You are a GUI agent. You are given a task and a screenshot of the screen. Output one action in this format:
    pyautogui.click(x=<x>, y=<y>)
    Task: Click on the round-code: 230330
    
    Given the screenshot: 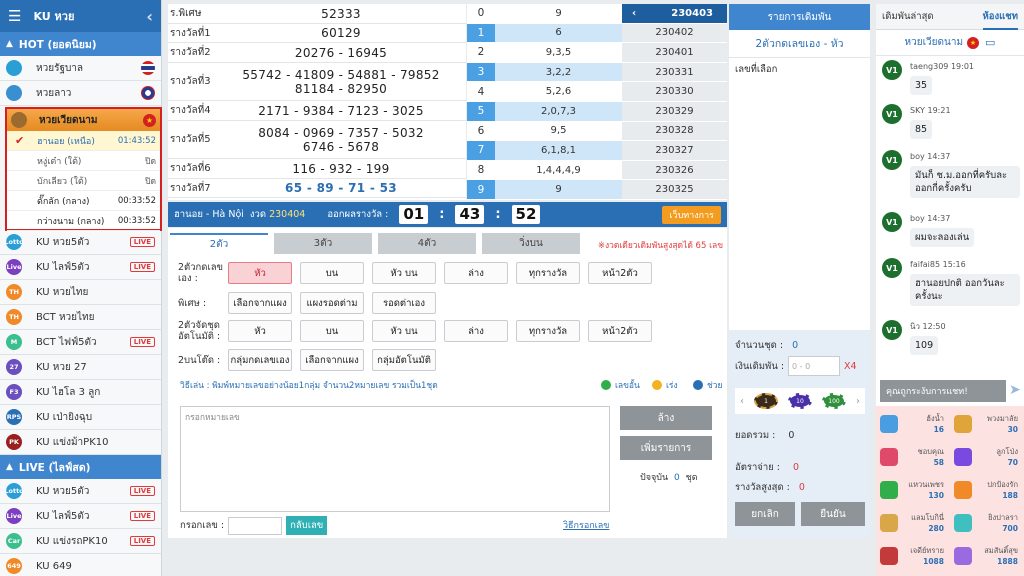 What is the action you would take?
    pyautogui.click(x=674, y=91)
    